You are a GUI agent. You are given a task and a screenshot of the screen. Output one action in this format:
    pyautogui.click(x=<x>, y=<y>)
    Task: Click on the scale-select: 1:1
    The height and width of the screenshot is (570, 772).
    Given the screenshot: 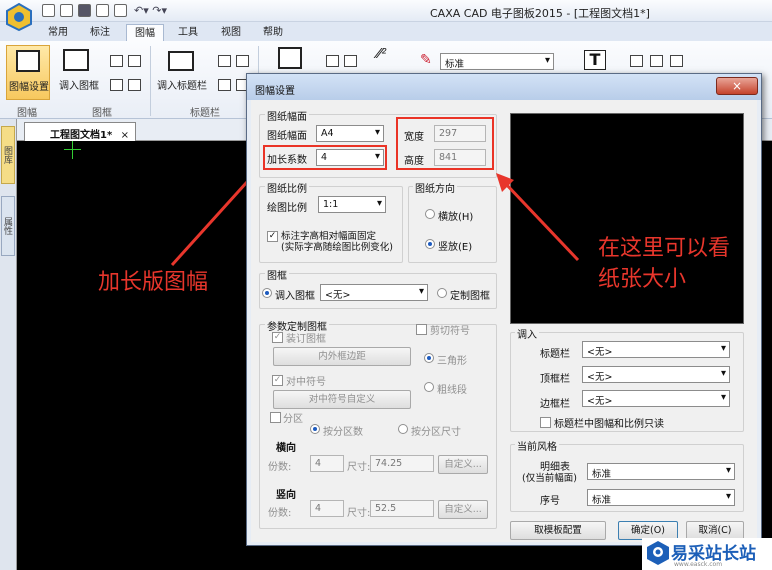 What is the action you would take?
    pyautogui.click(x=352, y=204)
    